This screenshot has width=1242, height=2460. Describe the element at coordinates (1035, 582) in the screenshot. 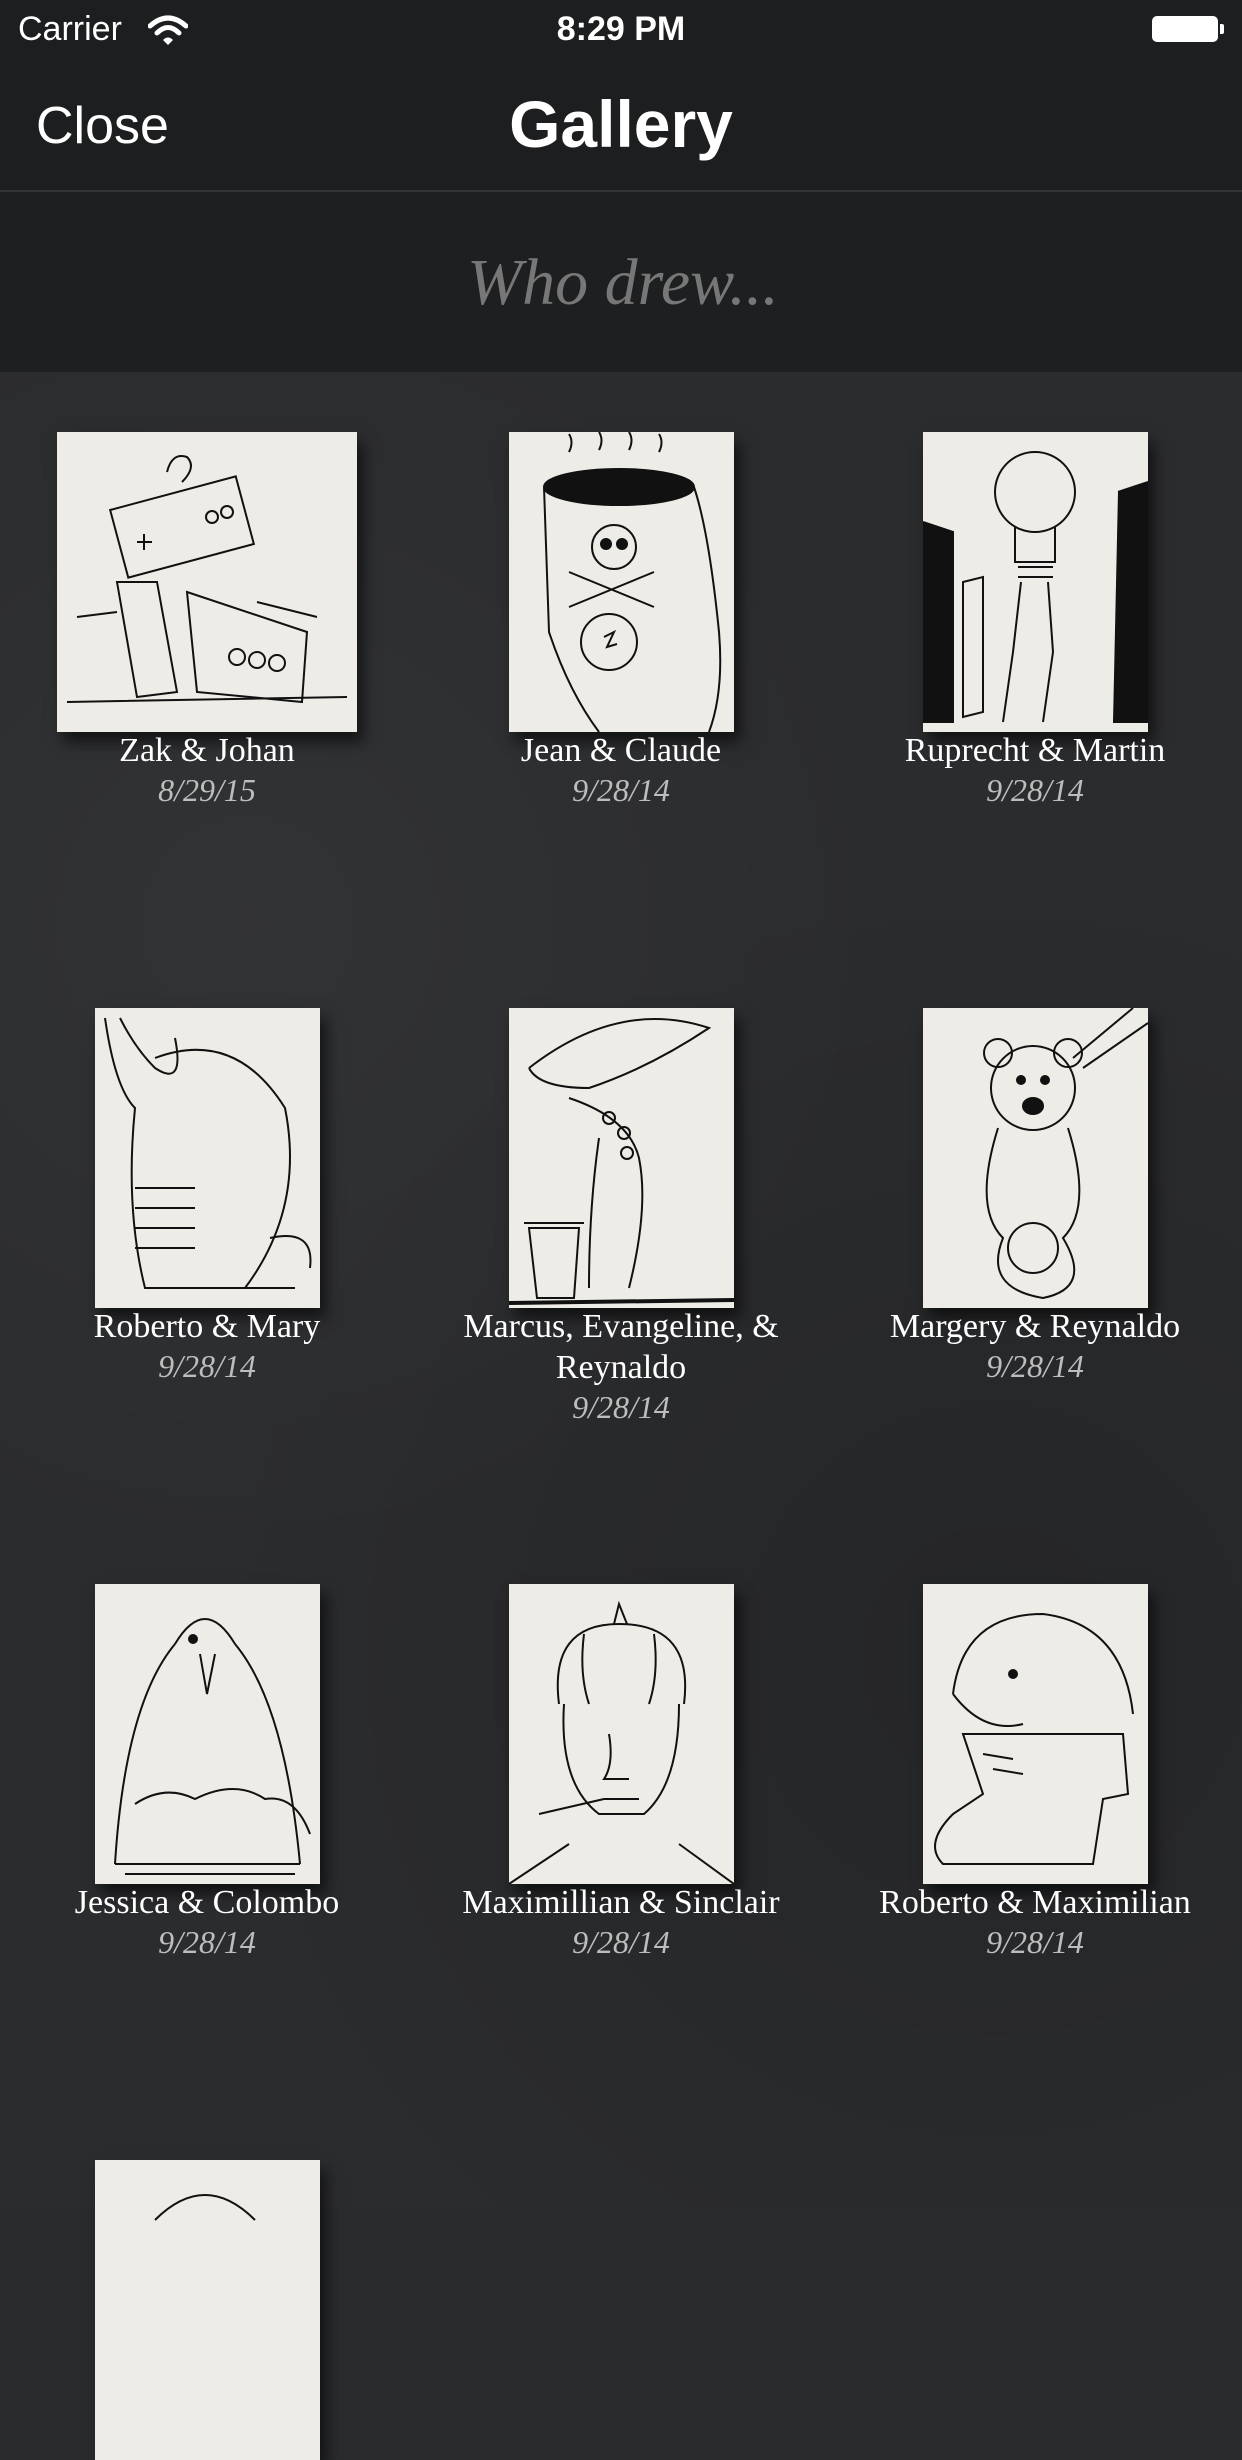

I see `lightbulb-figure-drawing` at that location.